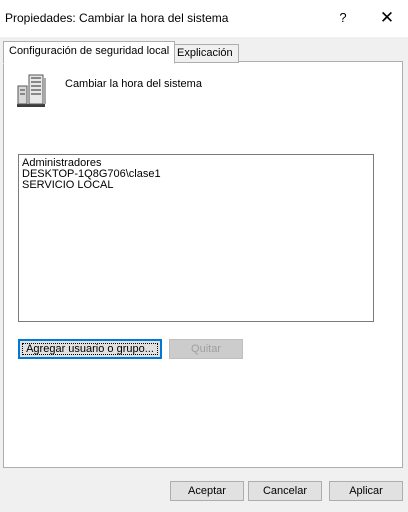 Image resolution: width=408 pixels, height=512 pixels. Describe the element at coordinates (285, 491) in the screenshot. I see `cancel-button: Cancelar` at that location.